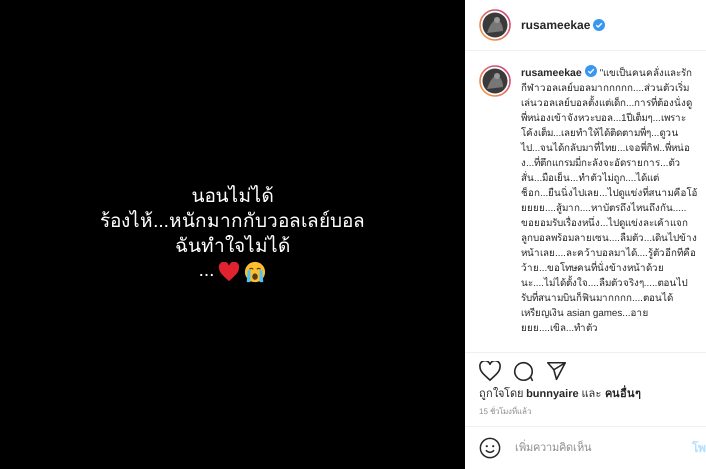 This screenshot has width=706, height=469. I want to click on caption-text: rusameekae "แขเป็นคนคลั่งและรักกีฬาวอลเลย์บอลมากกกกก....ส่วนตัวเริ่มเล่นวอลเลย์บอลตั้งแต่เด็ก...การที่ต้องนั่งดูพี่หน่องเข้าจังหวะบอล...1ปีเต็มๆ...เพราะโค้งเต็ม...เลยทำให้ได้ติดตามพี่ๆ...ดูวนไป...จนได้กลับมาที่ไทย...เจอพี่กิฟ..พี่หน่อง...ที่ตึกแกรมมี่กะลังจะอัดรายการ...ตัวสั่น...มือเย็น...ทำตัวไม่ถูก....ได้แต่ช็อก...ยืนนิ่งไปเลย...ไปดูแข่งที่สนามคือโอ้ยยยย....สู้มาก....หาบัตรถึงไหนถึงกัน..... ขอยอมรับเรื่องหนึ่ง...ไปดูแข่งละเค้าแจกลูกบอลพร้อมลายเซน....ลืมตัว...เดินไปข้างหน้าเลย....ละคว้าบอลมาได้....รู้ตัวอีกทีคือว้าย...ขอโทษคนที่นั่งข้างหน้าด้วยนะ....ไม่ได้ตั้งใจ....ลืมตัวจริงๆ.....ตอนไปรับที่สนามบินก็ฟินมากกกก....ตอนได้เหรียญเงิน asian games...อายยยย....เขิล...ทำตัว, so click(609, 200).